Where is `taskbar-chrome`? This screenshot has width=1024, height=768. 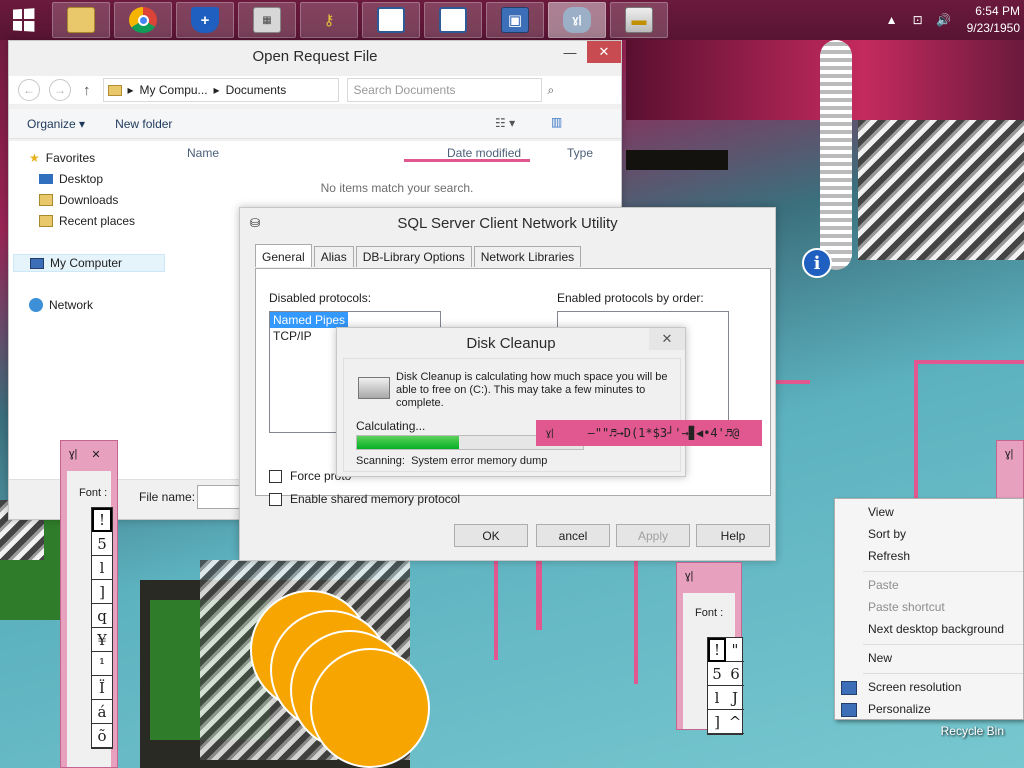
taskbar-chrome is located at coordinates (143, 20).